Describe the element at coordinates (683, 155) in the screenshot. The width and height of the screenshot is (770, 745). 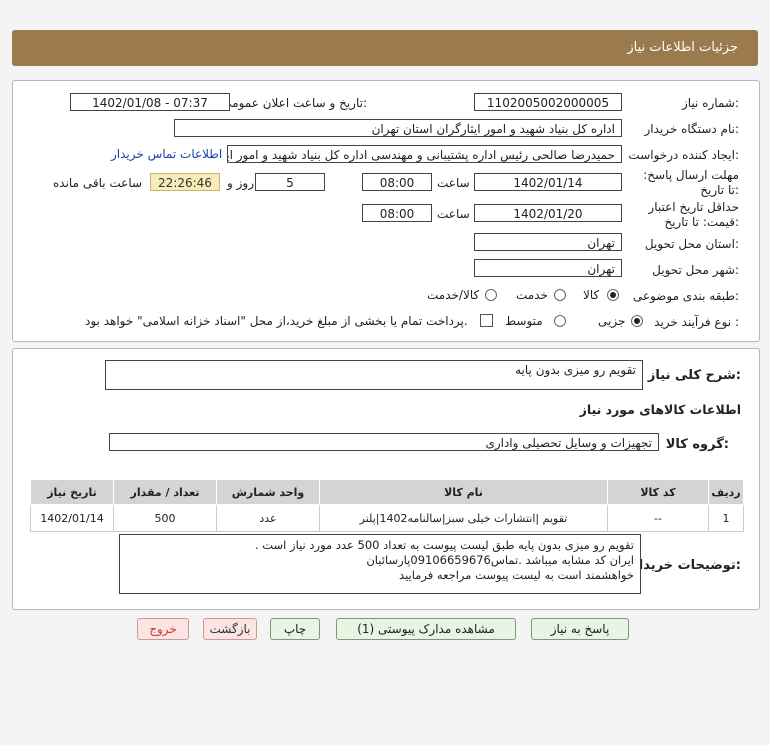
I see `creator-label: ایجاد کننده درخواست:` at that location.